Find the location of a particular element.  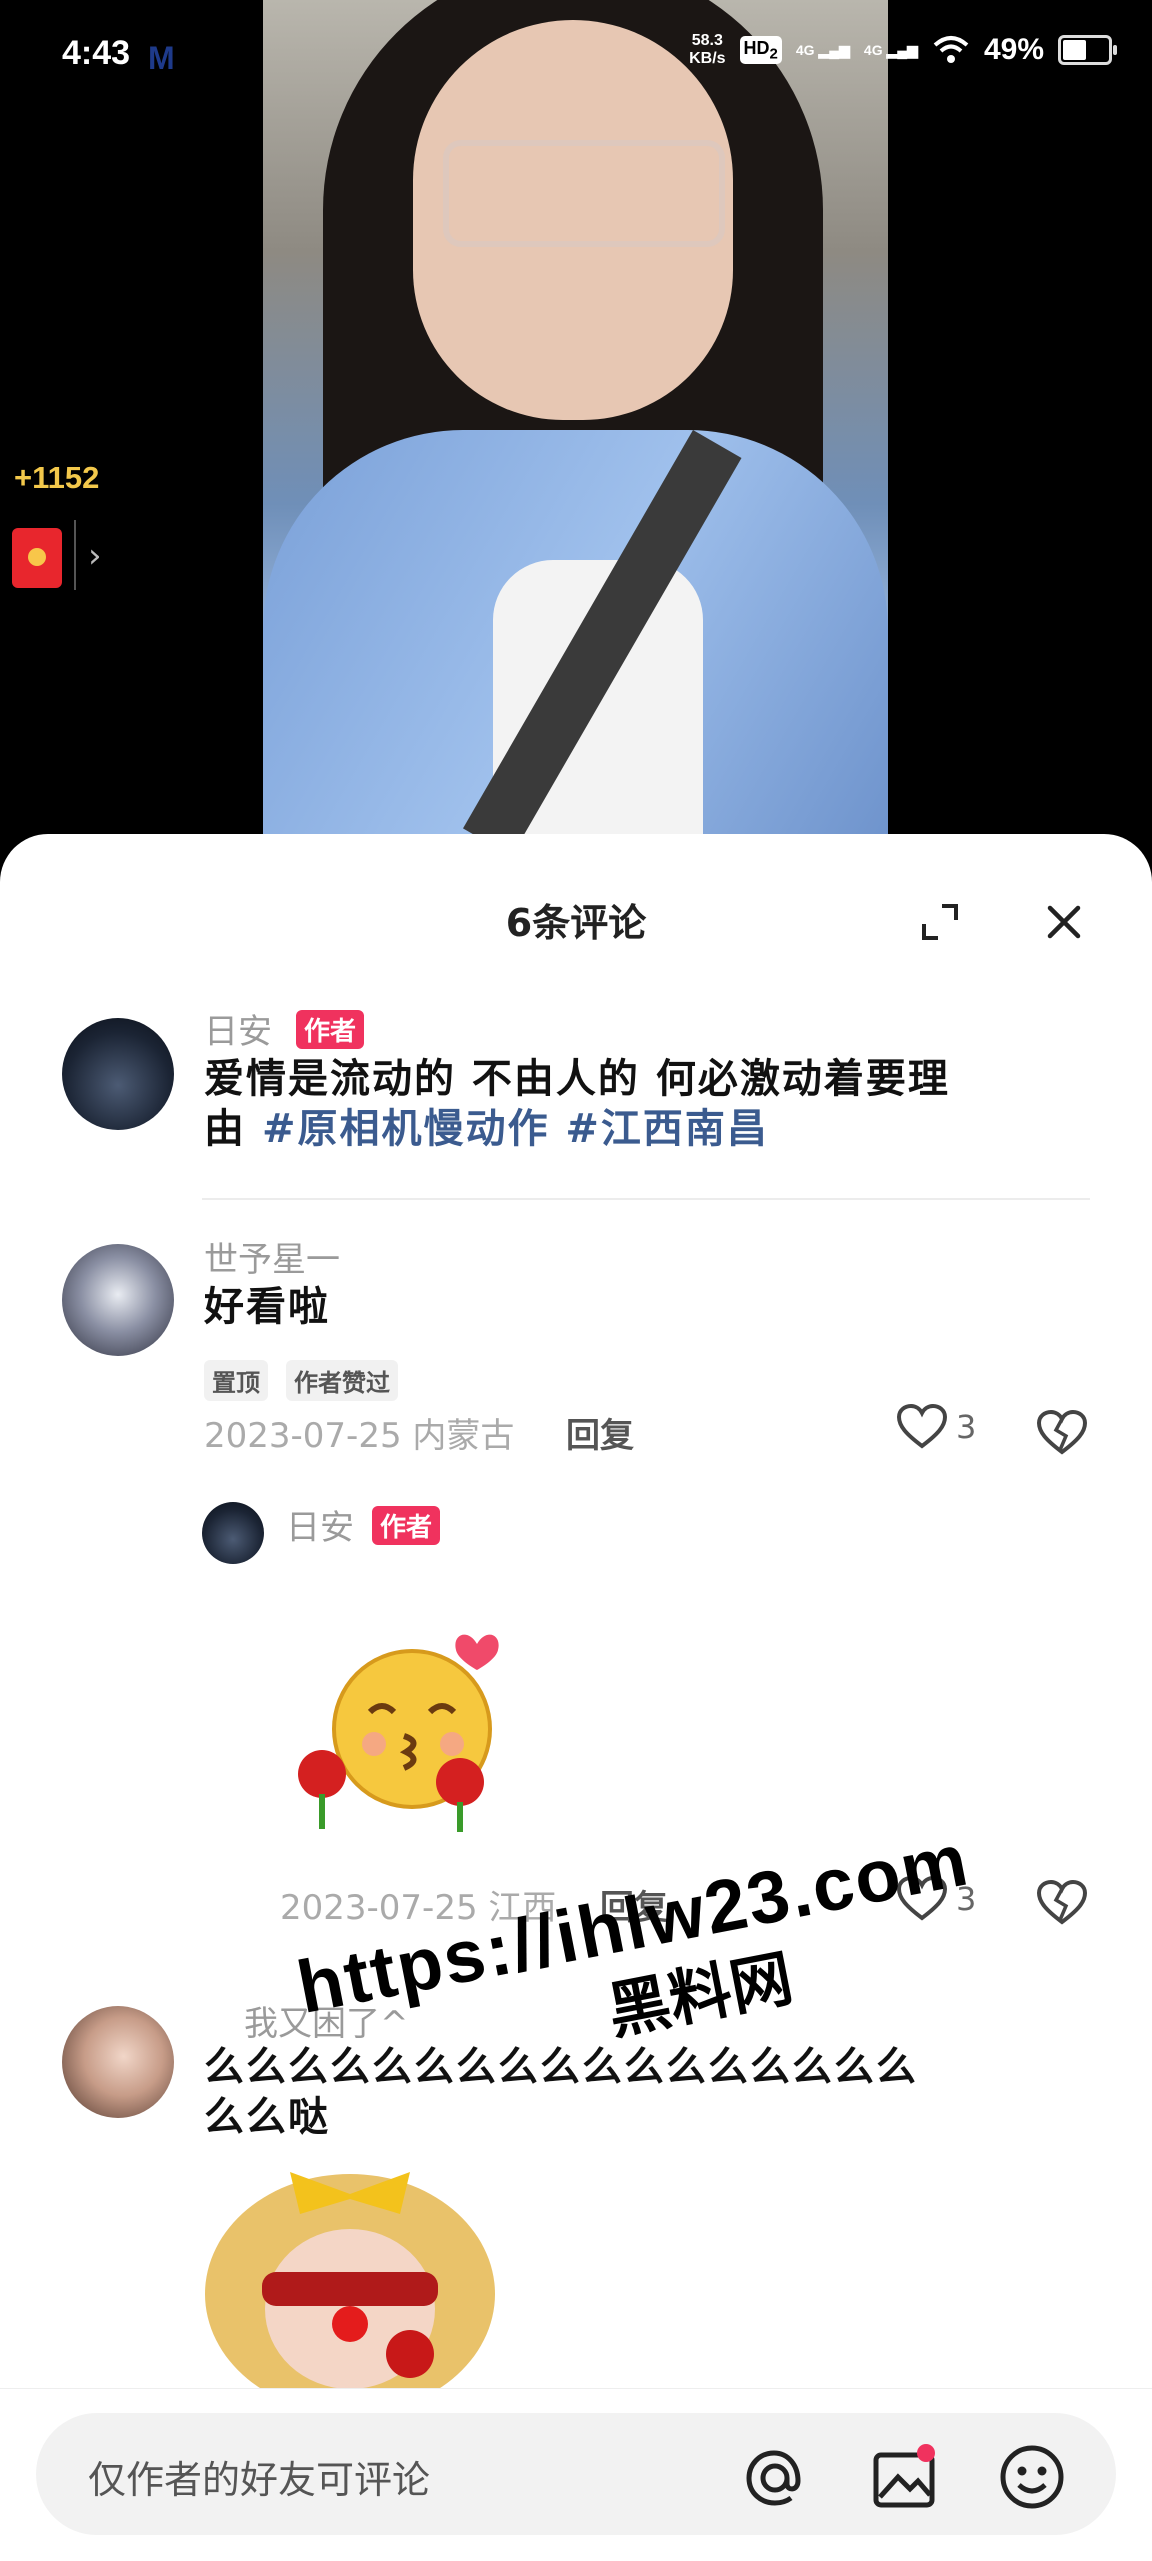

heart-icon is located at coordinates (922, 1426).